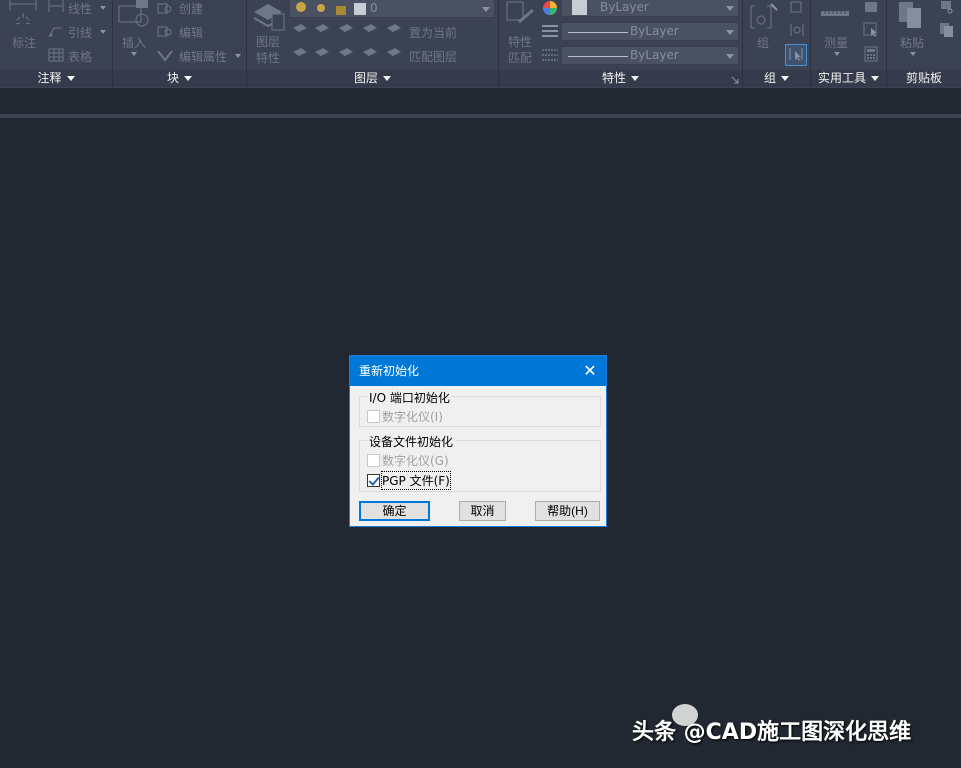  What do you see at coordinates (411, 441) in the screenshot?
I see `device-file-group-label: 设备文件初始化` at bounding box center [411, 441].